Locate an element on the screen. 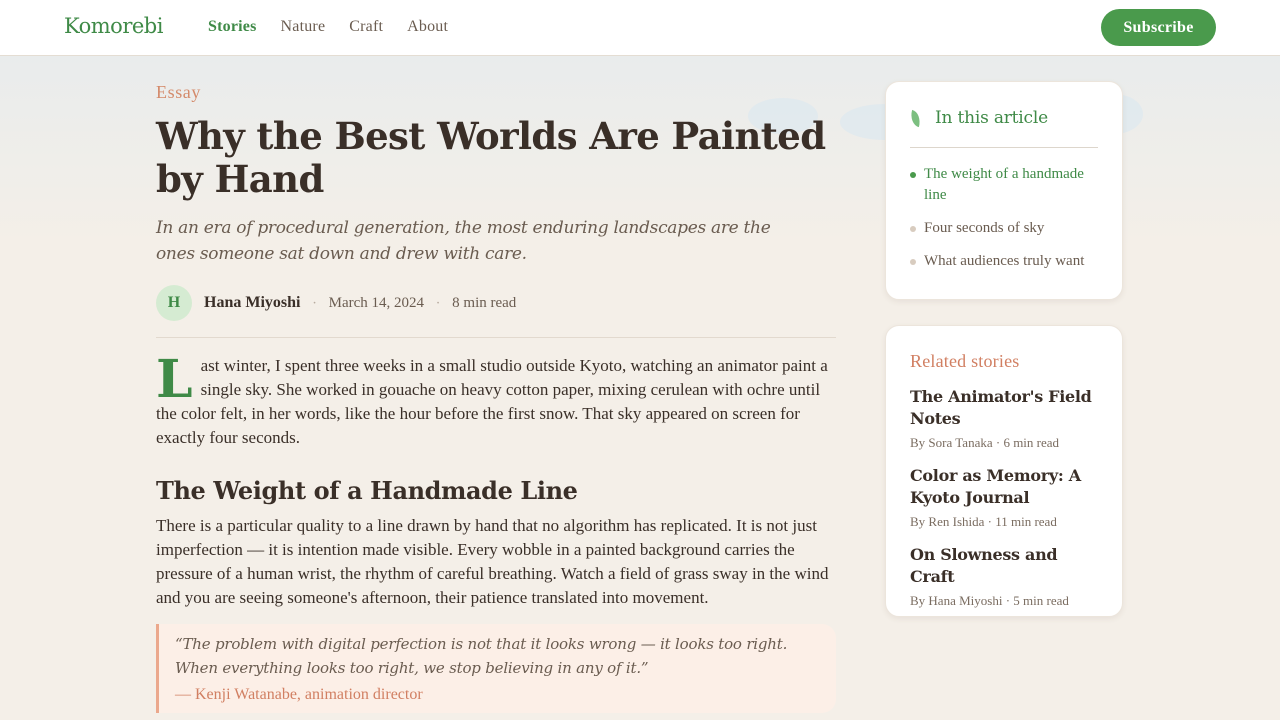 The image size is (1280, 720). toc-header: In this article is located at coordinates (1003, 118).